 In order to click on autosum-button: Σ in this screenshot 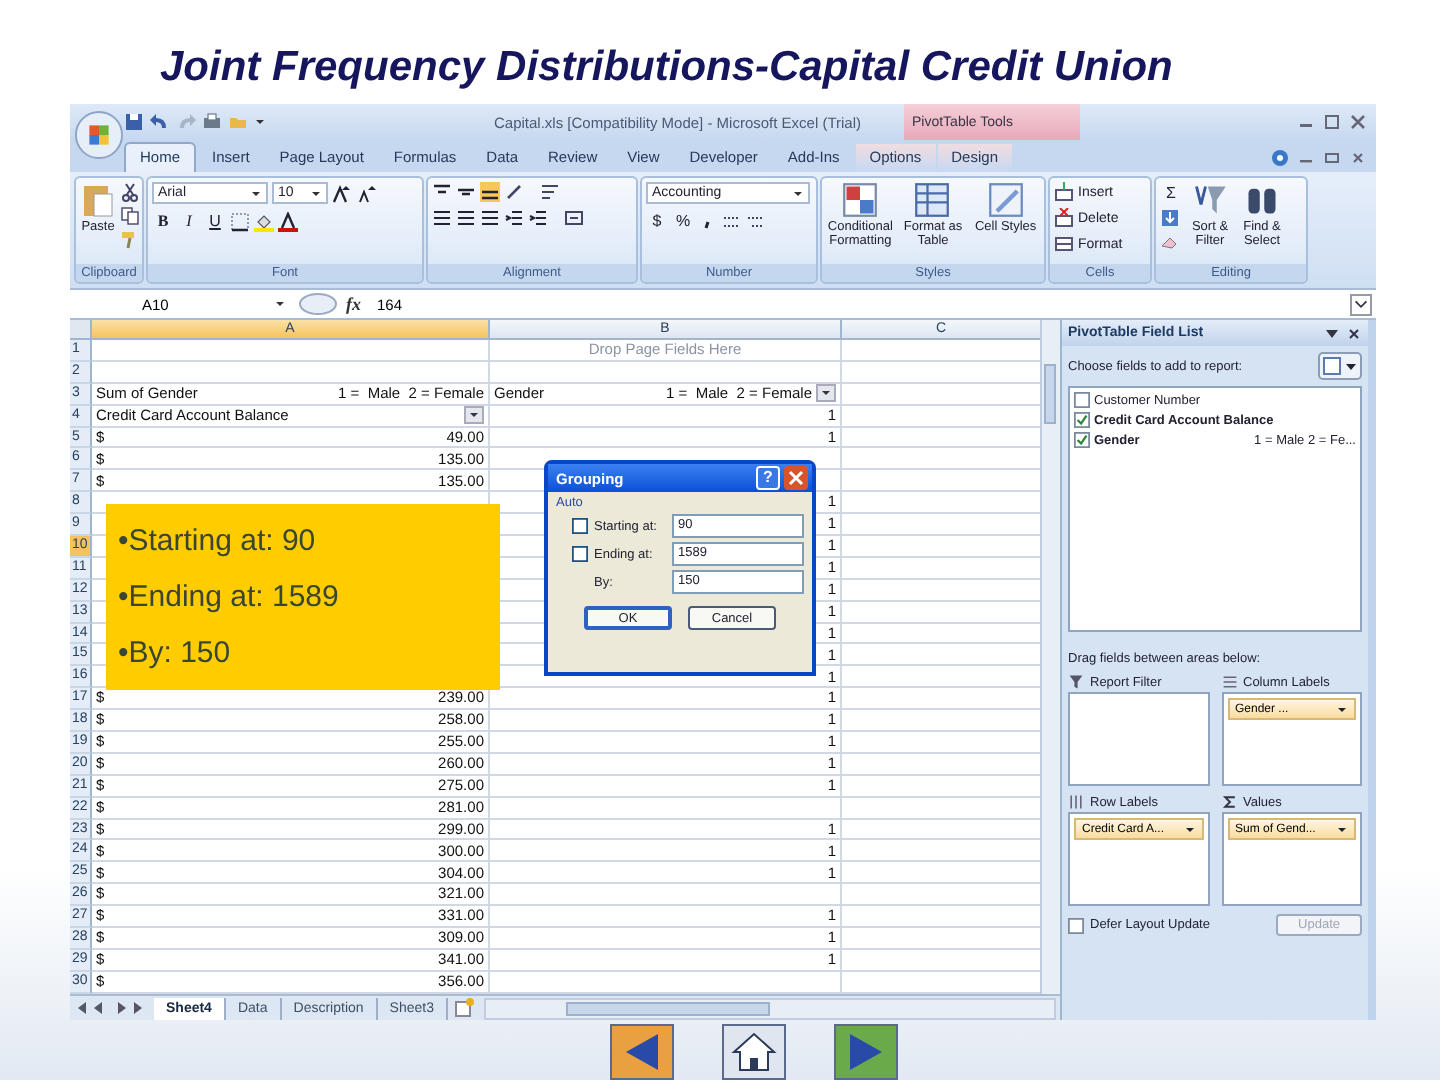, I will do `click(1171, 193)`.